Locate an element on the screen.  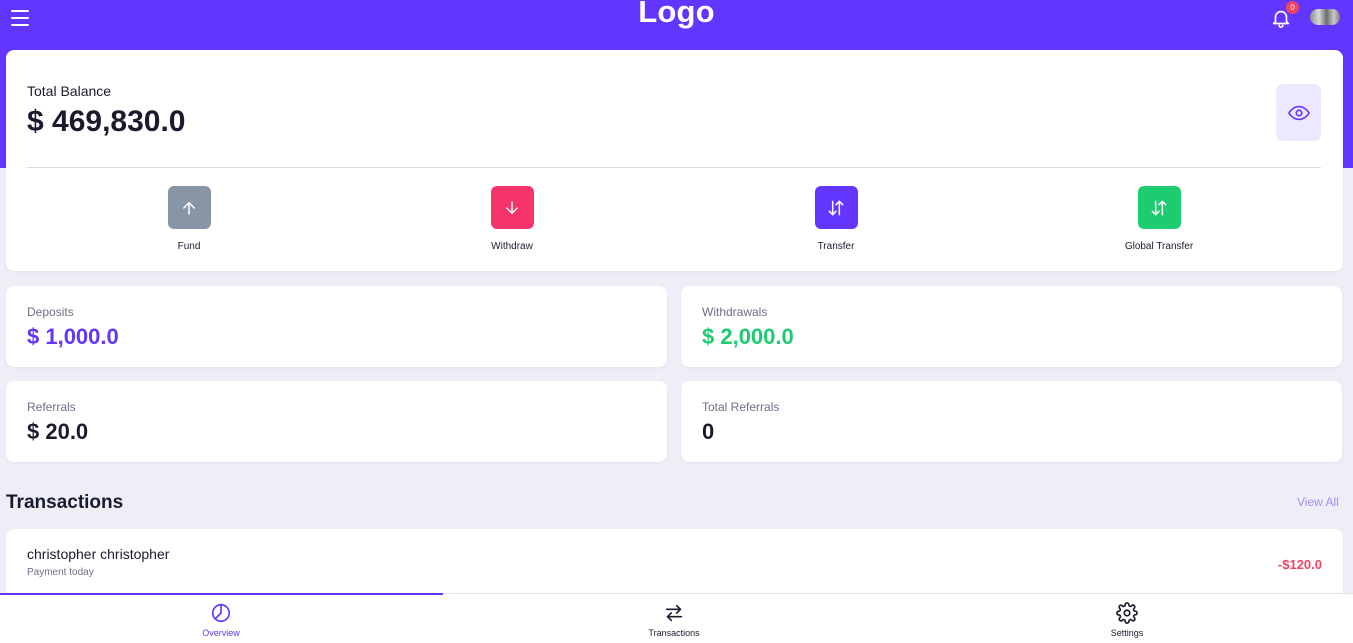
nav-transactions: Transactions is located at coordinates (674, 620).